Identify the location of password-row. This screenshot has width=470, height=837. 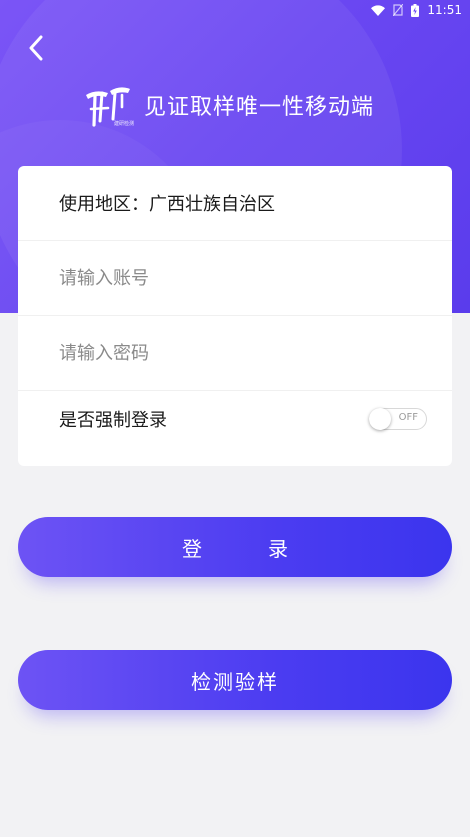
(235, 353).